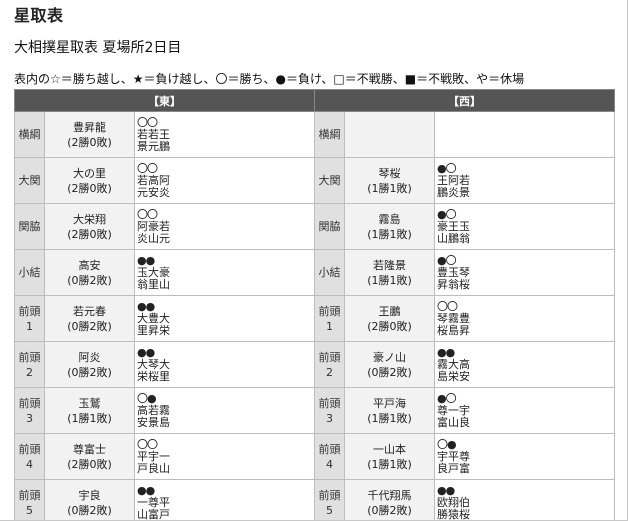  Describe the element at coordinates (454, 468) in the screenshot. I see `west-opponents-2: 良戸富` at that location.